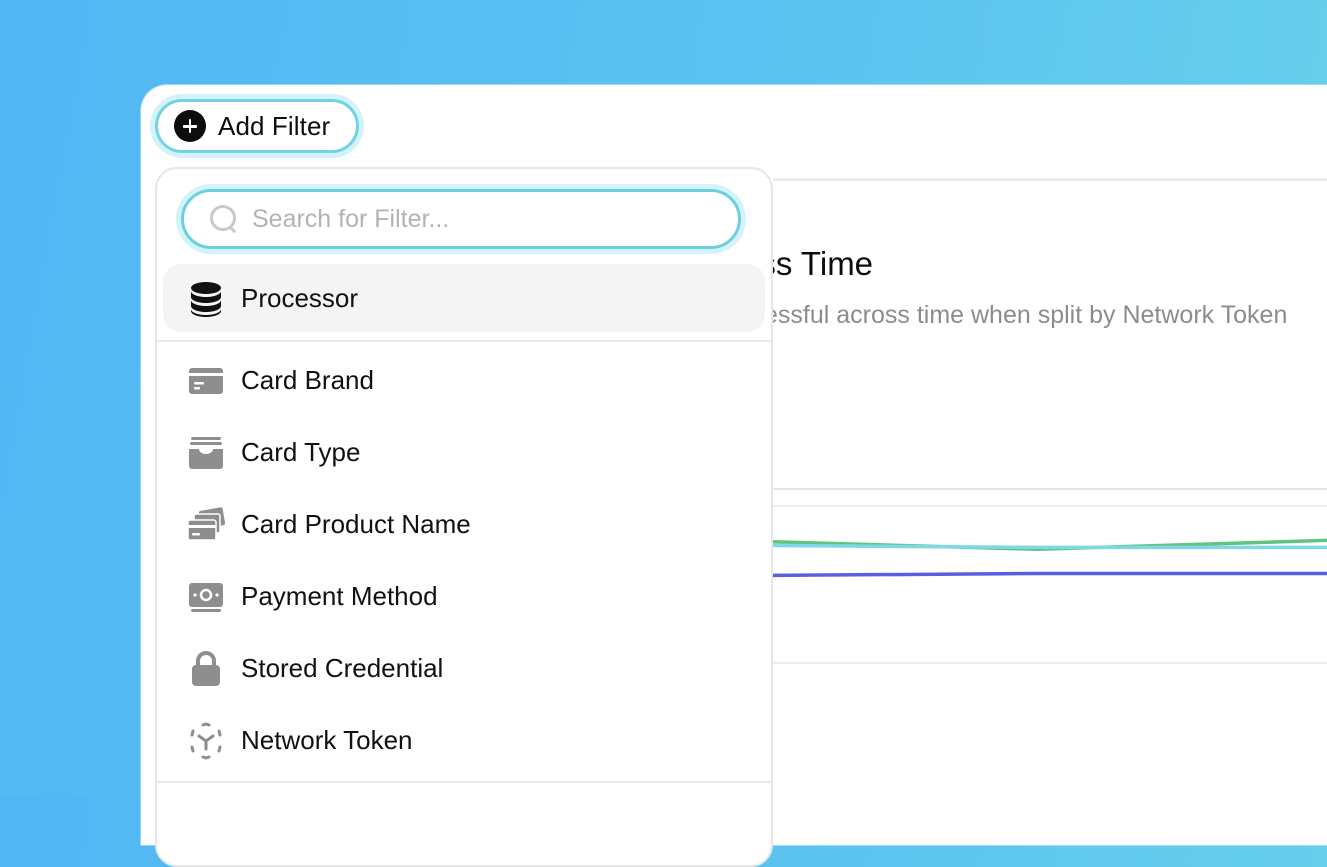 Image resolution: width=1327 pixels, height=867 pixels. What do you see at coordinates (206, 299) in the screenshot?
I see `database-icon` at bounding box center [206, 299].